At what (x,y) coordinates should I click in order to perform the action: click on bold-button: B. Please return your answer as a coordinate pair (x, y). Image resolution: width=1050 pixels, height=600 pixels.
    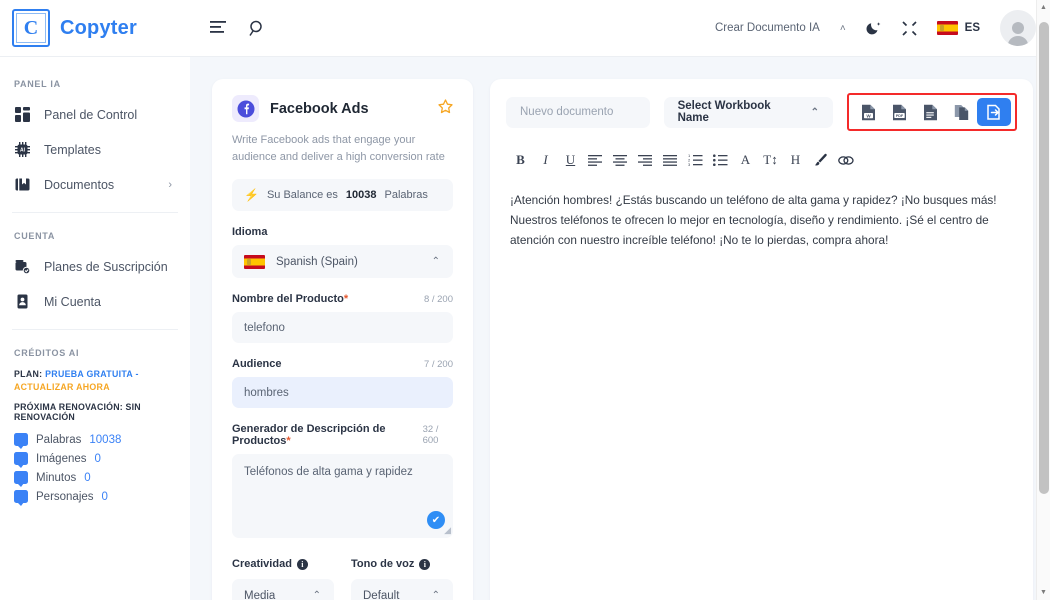
    Looking at the image, I should click on (520, 160).